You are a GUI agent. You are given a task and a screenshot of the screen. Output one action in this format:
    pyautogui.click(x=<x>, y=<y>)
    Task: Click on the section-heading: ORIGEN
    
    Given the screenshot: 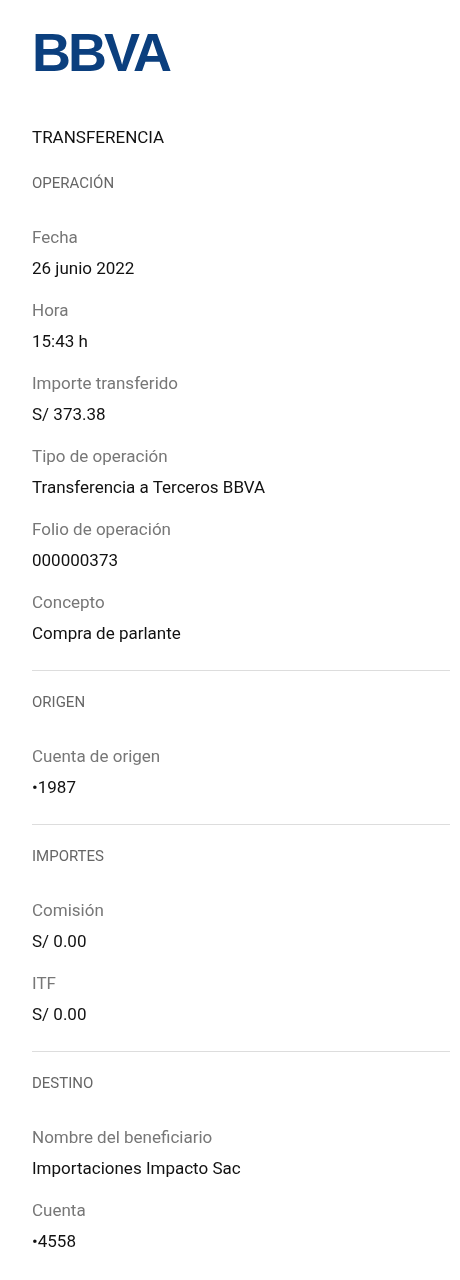 What is the action you would take?
    pyautogui.click(x=59, y=702)
    